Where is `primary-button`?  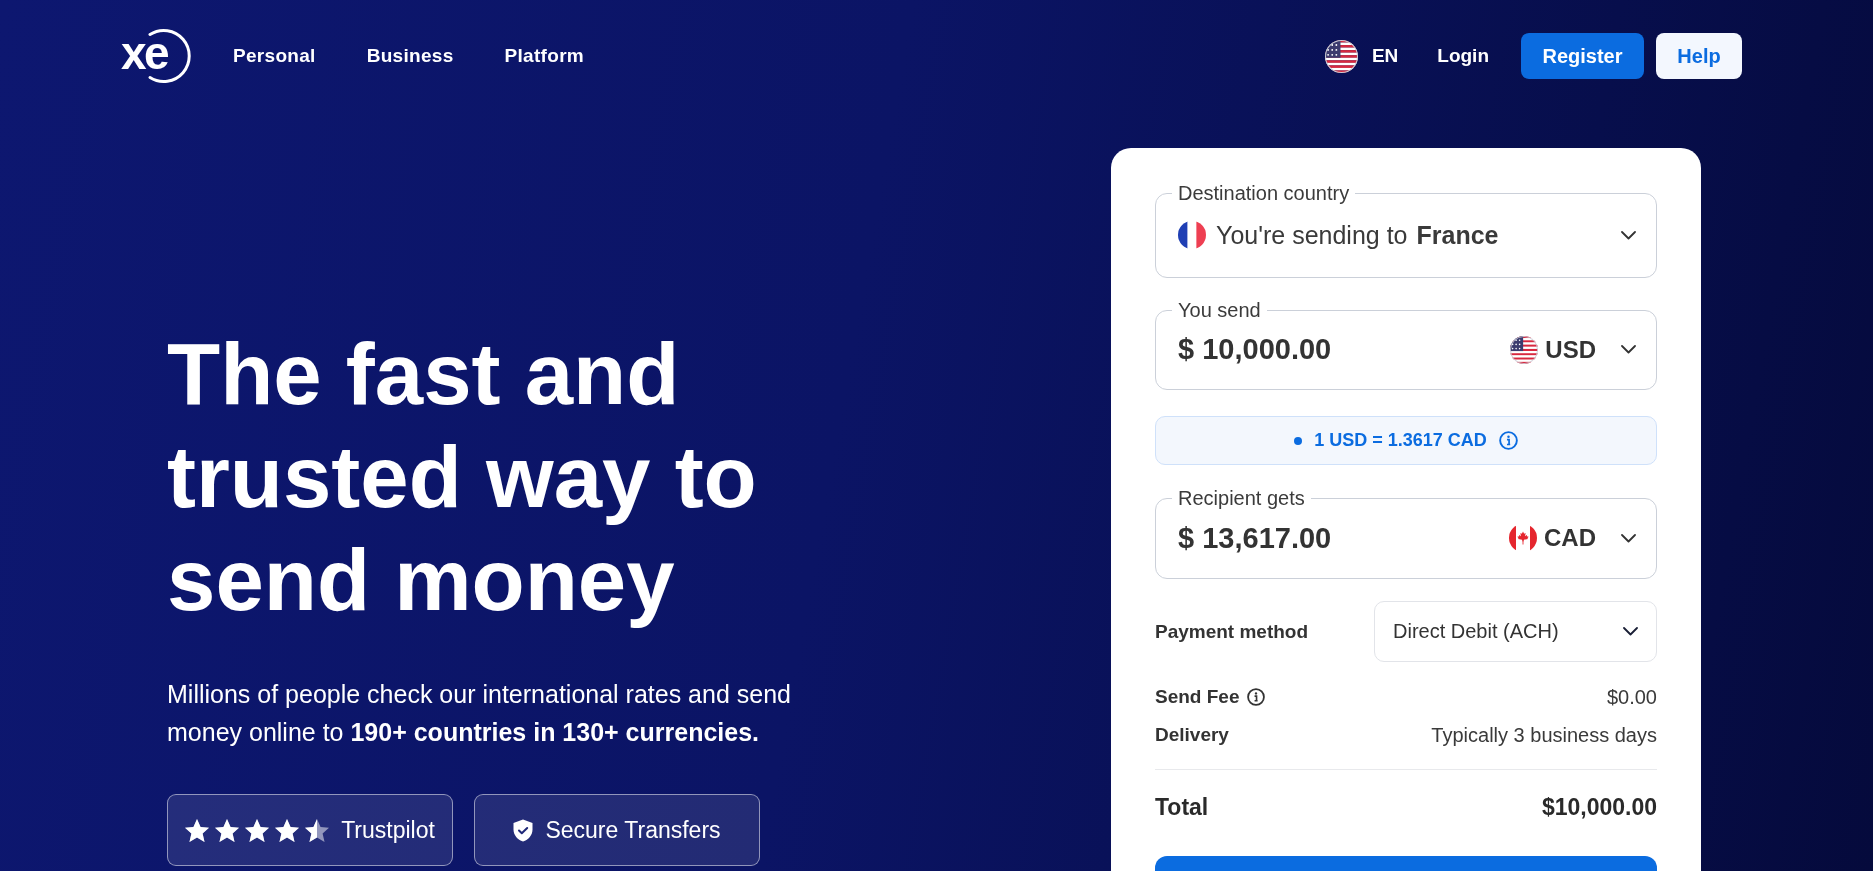
primary-button is located at coordinates (1406, 863).